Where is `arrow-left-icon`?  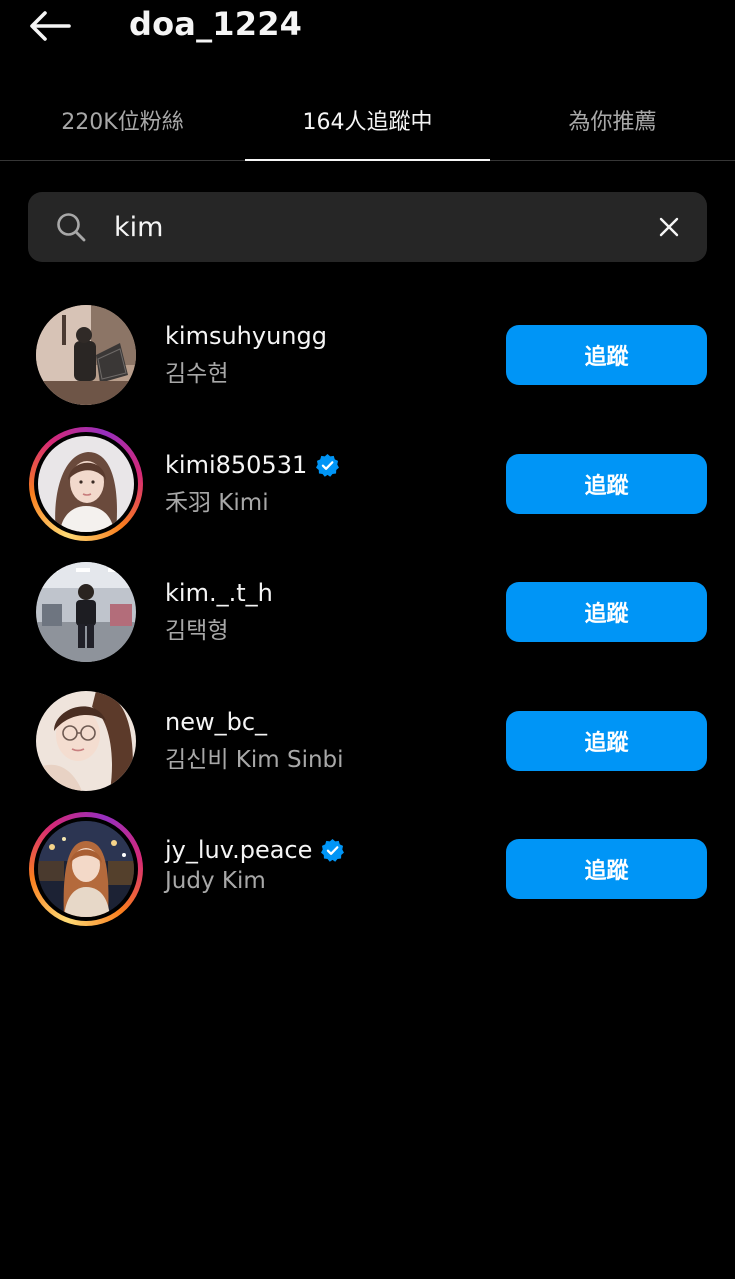
arrow-left-icon is located at coordinates (50, 26).